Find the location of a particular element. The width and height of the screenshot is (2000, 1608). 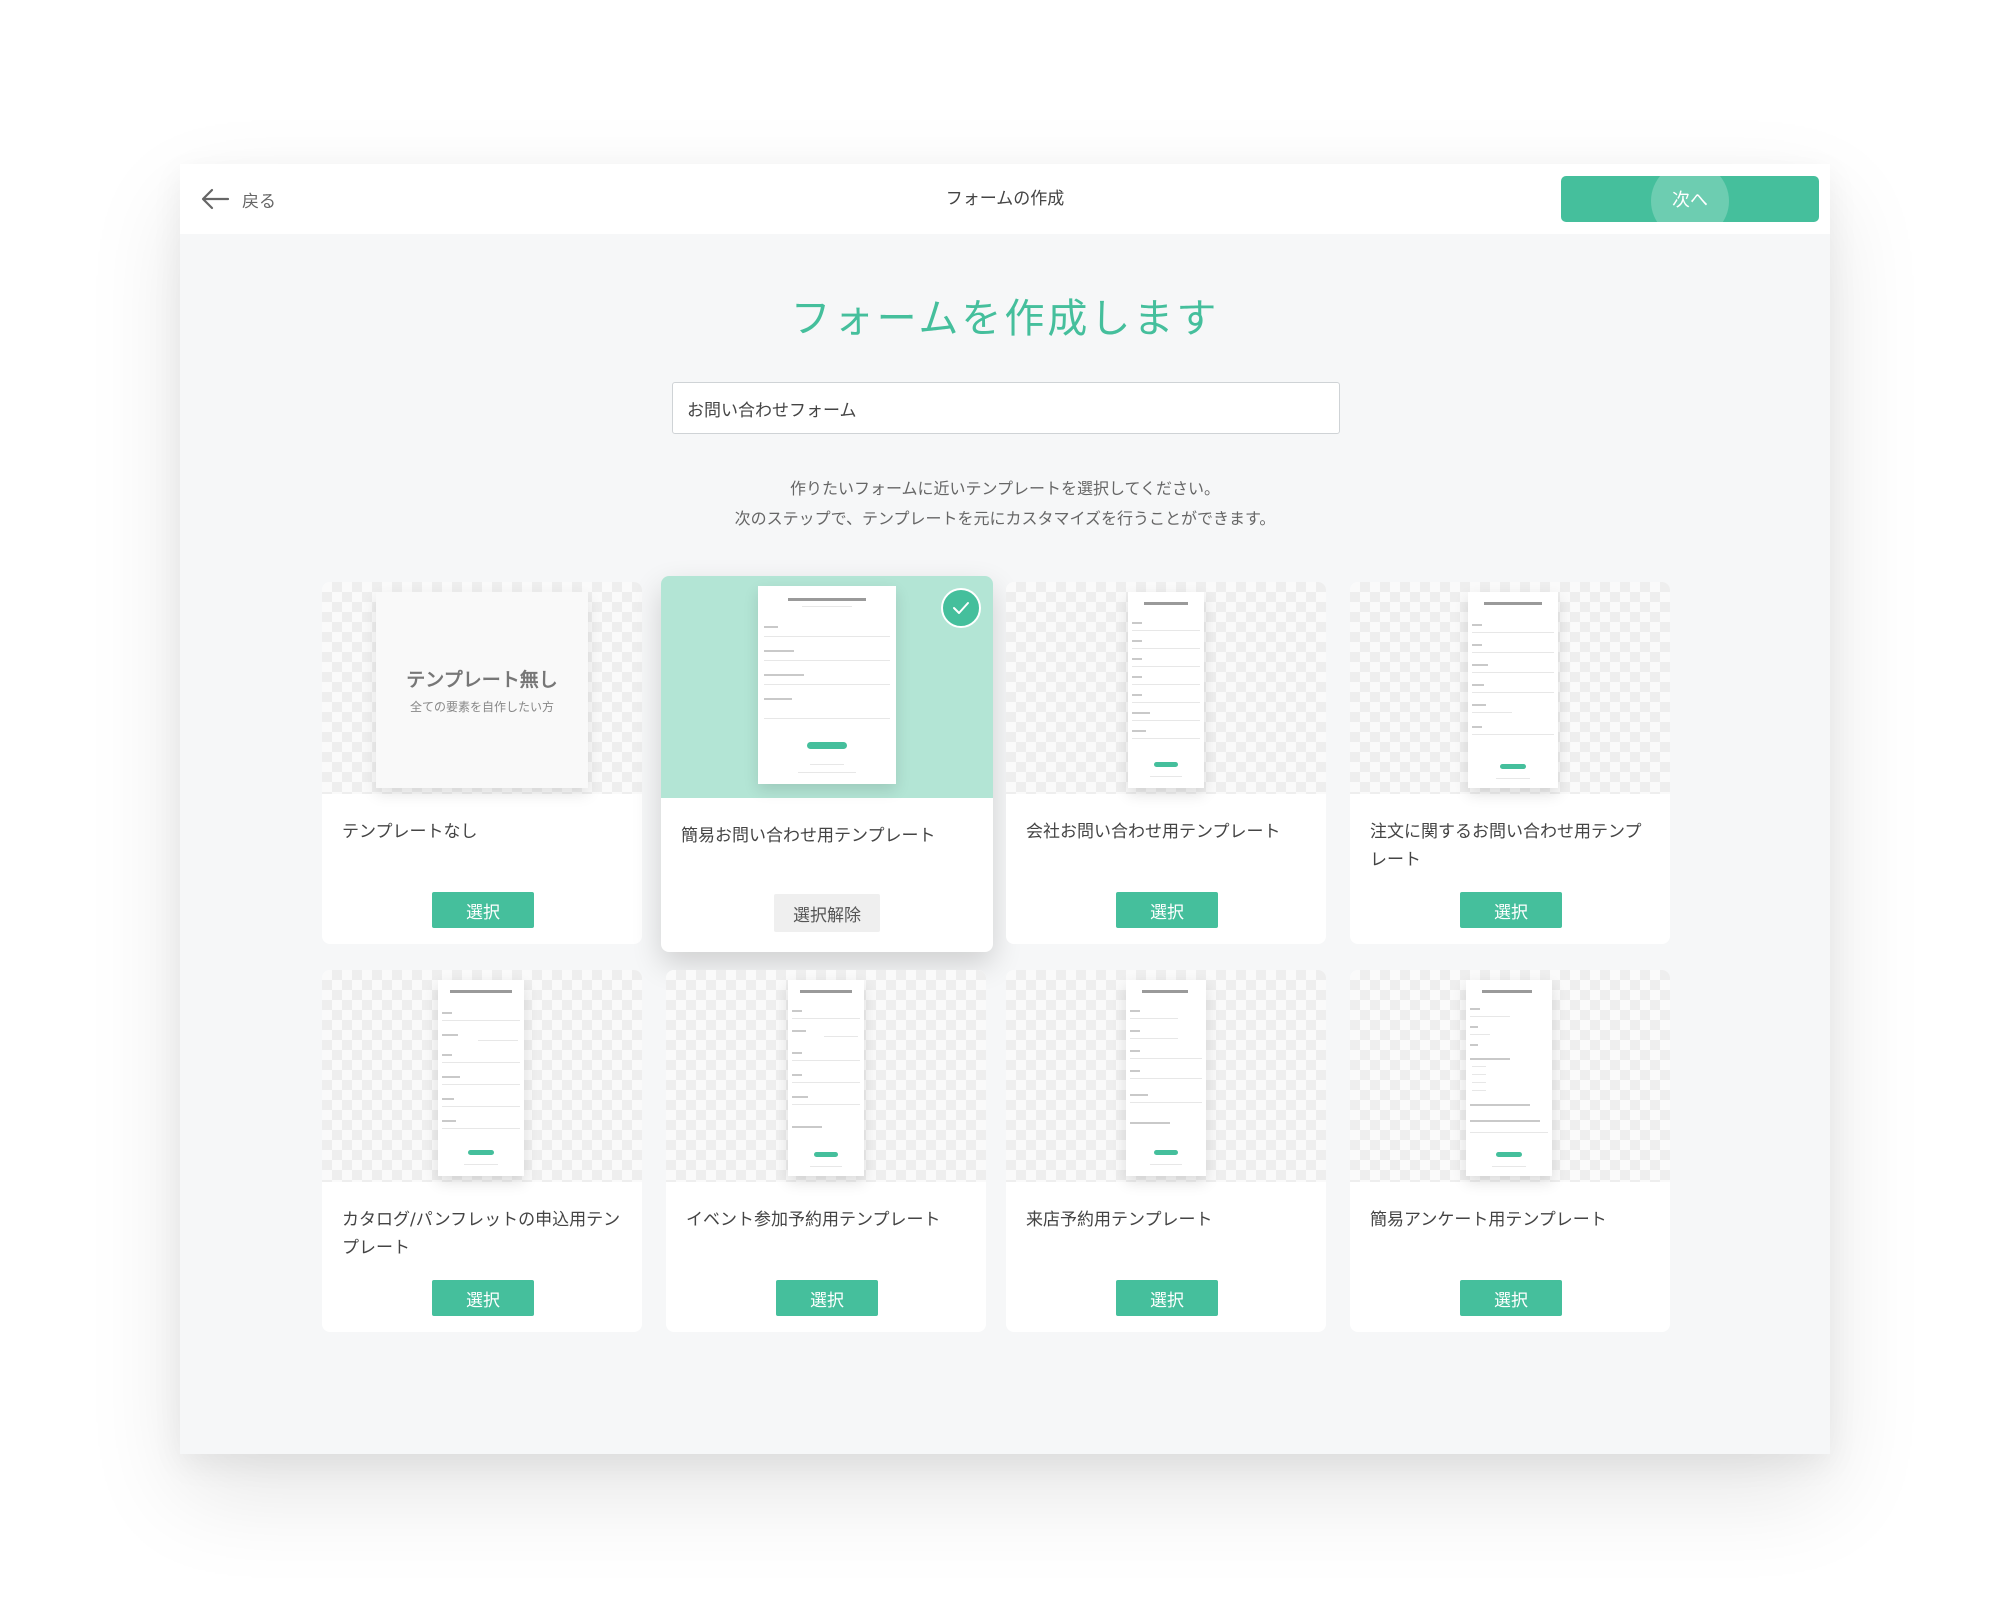

top-bar: 戻る フォームの作成 次へ is located at coordinates (1005, 199).